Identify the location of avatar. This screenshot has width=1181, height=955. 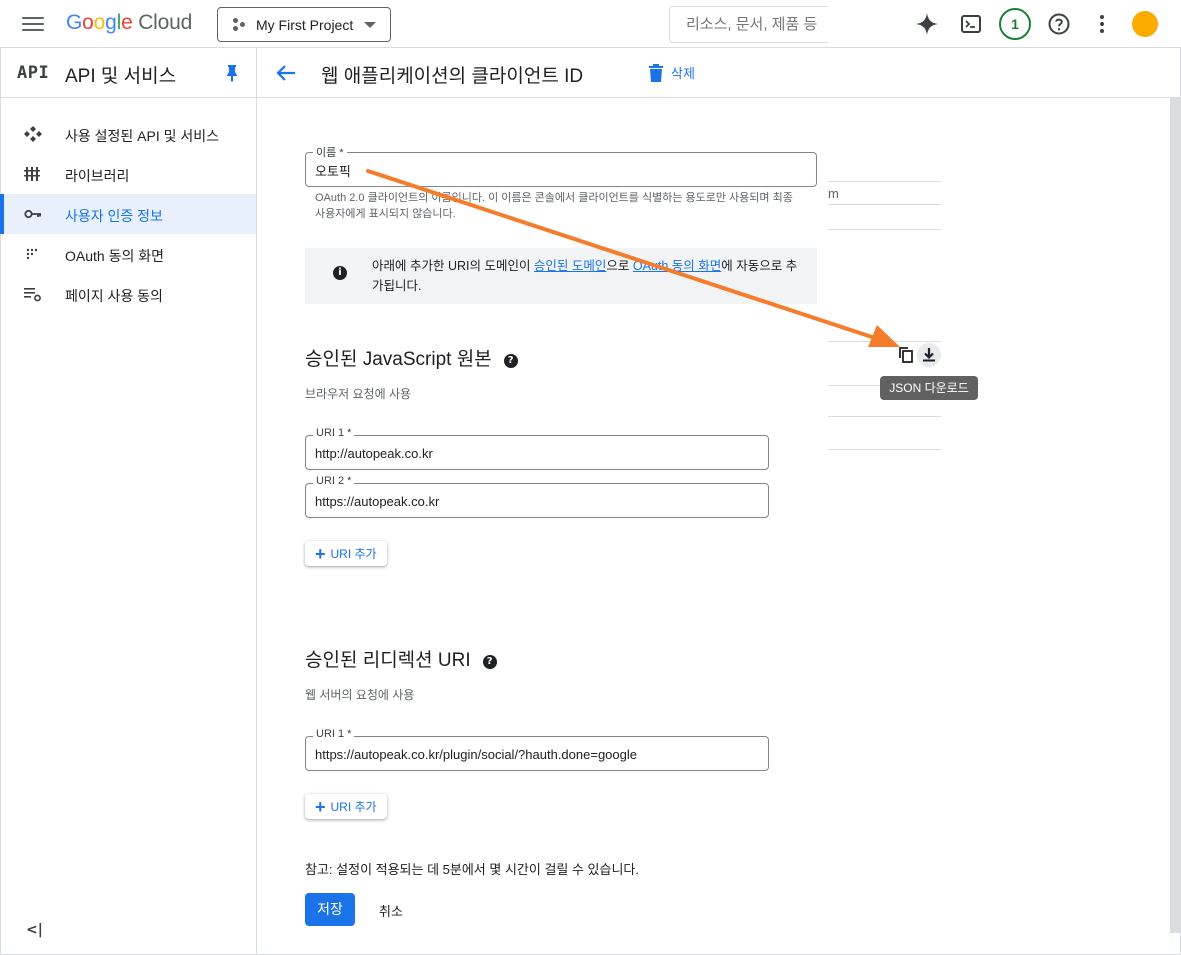
(1145, 24).